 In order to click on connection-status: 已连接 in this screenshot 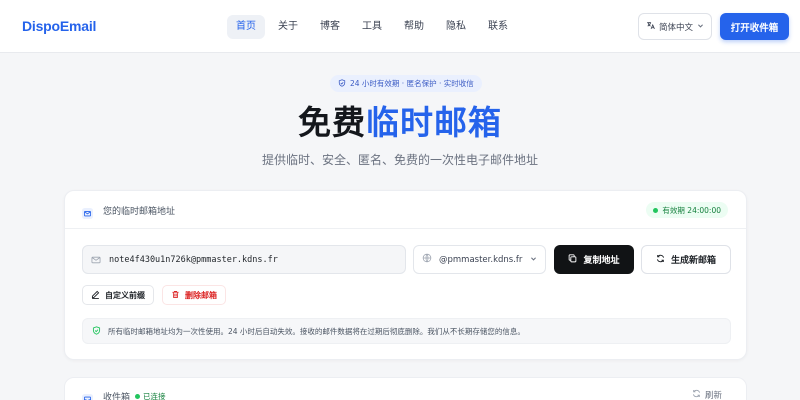, I will do `click(150, 395)`.